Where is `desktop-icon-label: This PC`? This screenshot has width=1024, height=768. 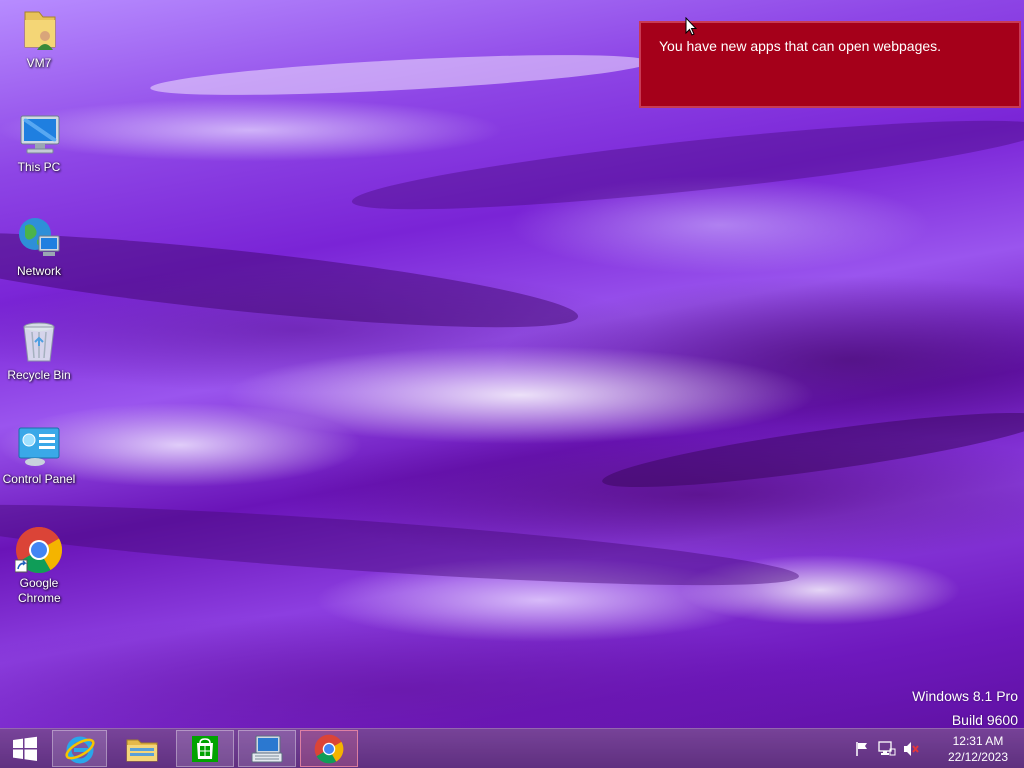 desktop-icon-label: This PC is located at coordinates (39, 167).